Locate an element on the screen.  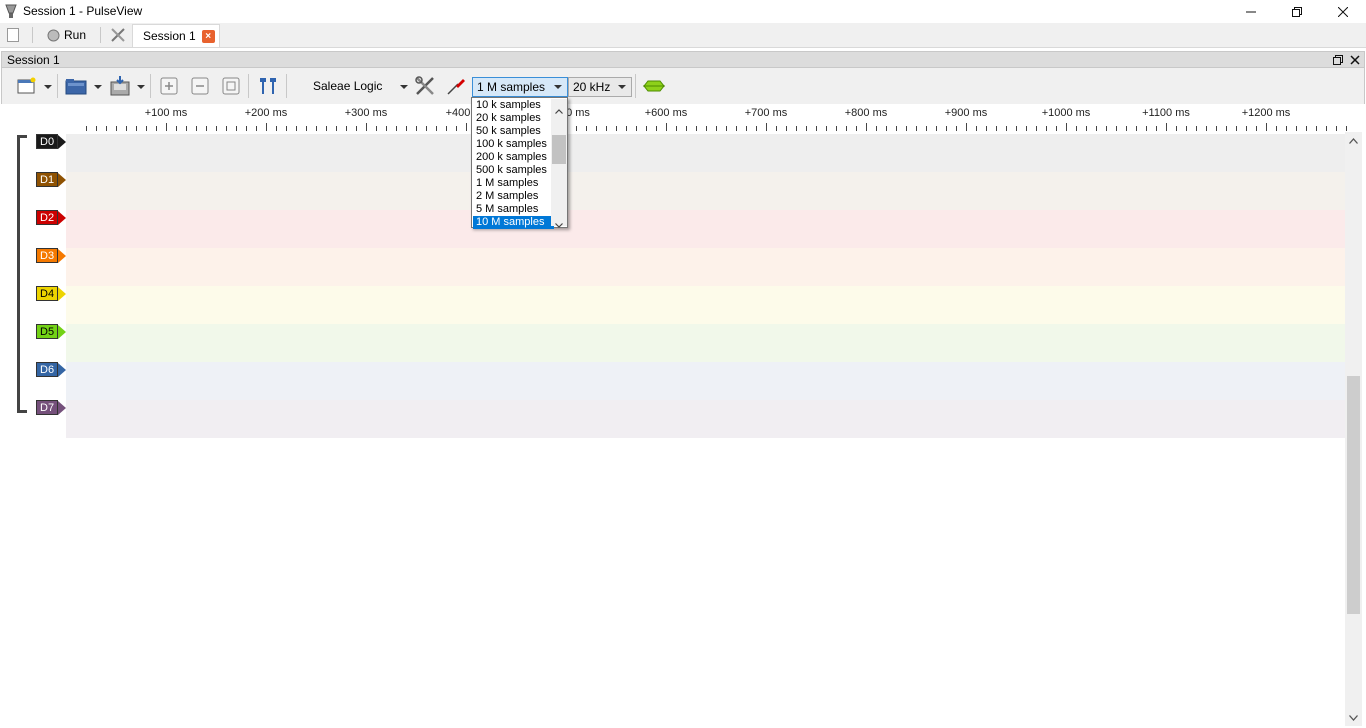
channel-name: D3 is located at coordinates (47, 255).